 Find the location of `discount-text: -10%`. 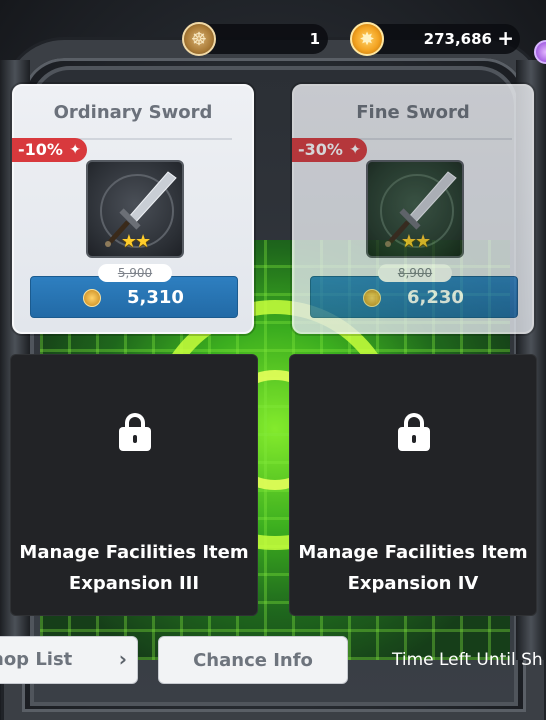

discount-text: -10% is located at coordinates (40, 149).